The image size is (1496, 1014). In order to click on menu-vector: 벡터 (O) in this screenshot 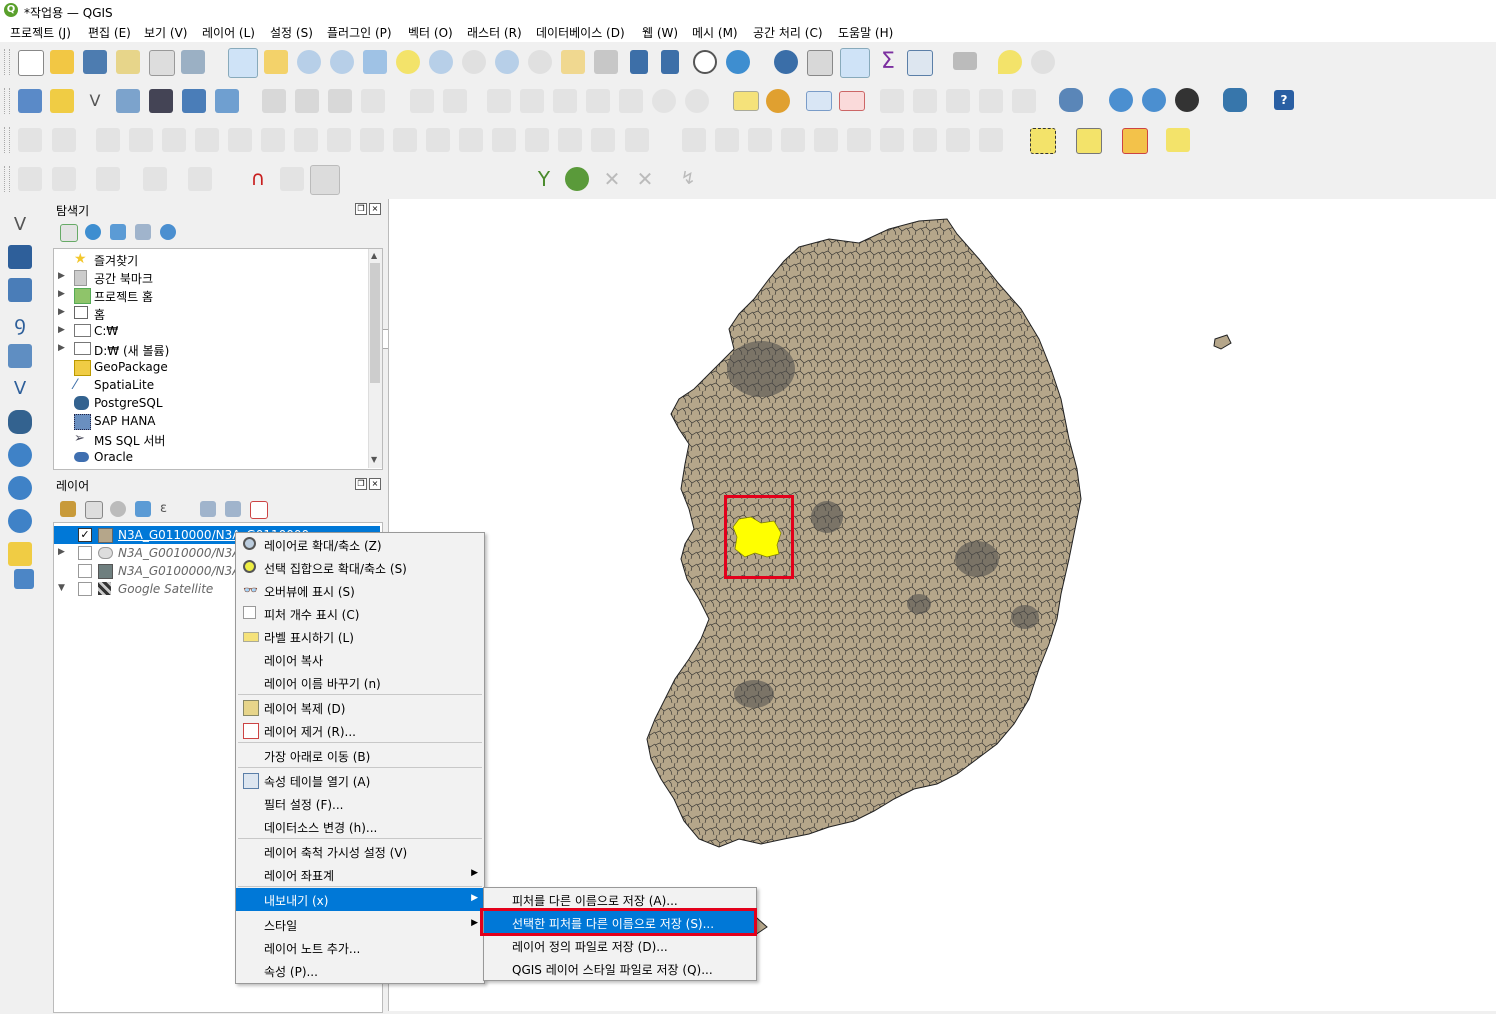, I will do `click(430, 32)`.